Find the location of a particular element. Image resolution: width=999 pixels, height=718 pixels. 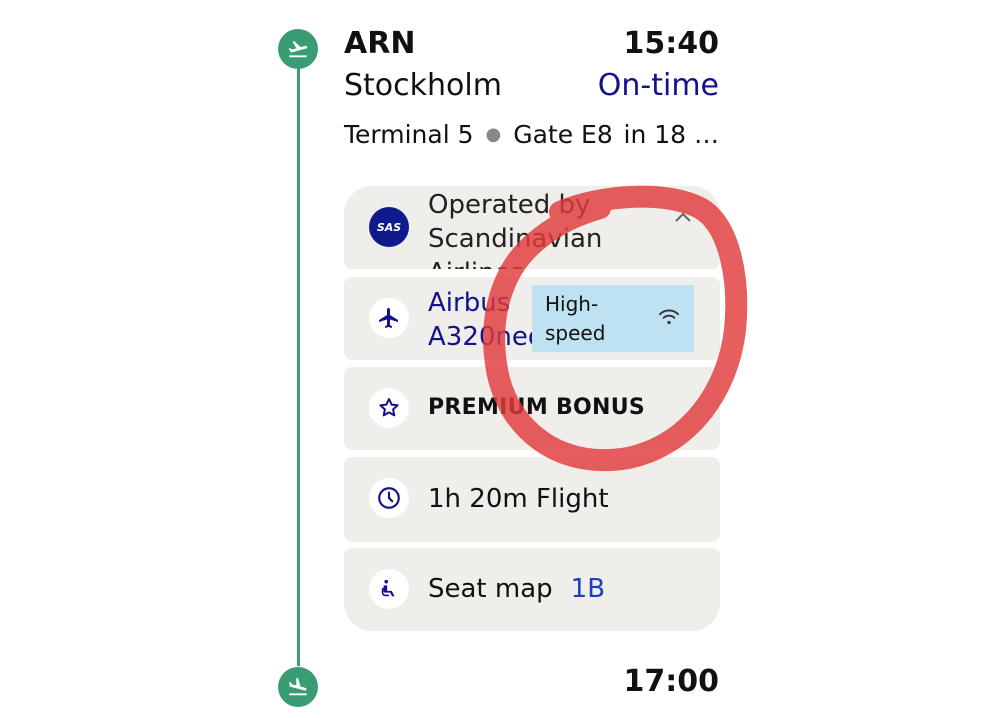

seat-map-row: Seat map 1B is located at coordinates (516, 589).